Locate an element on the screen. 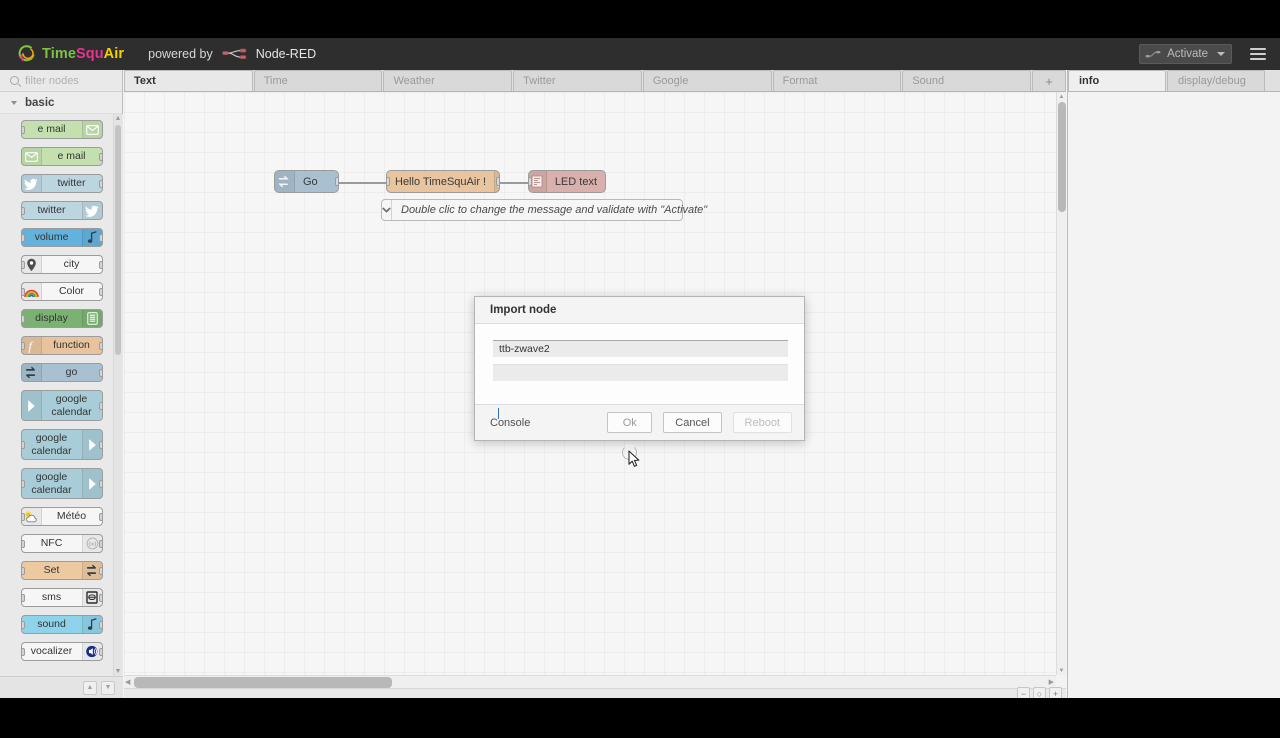 The width and height of the screenshot is (1280, 738). text-caret is located at coordinates (498, 413).